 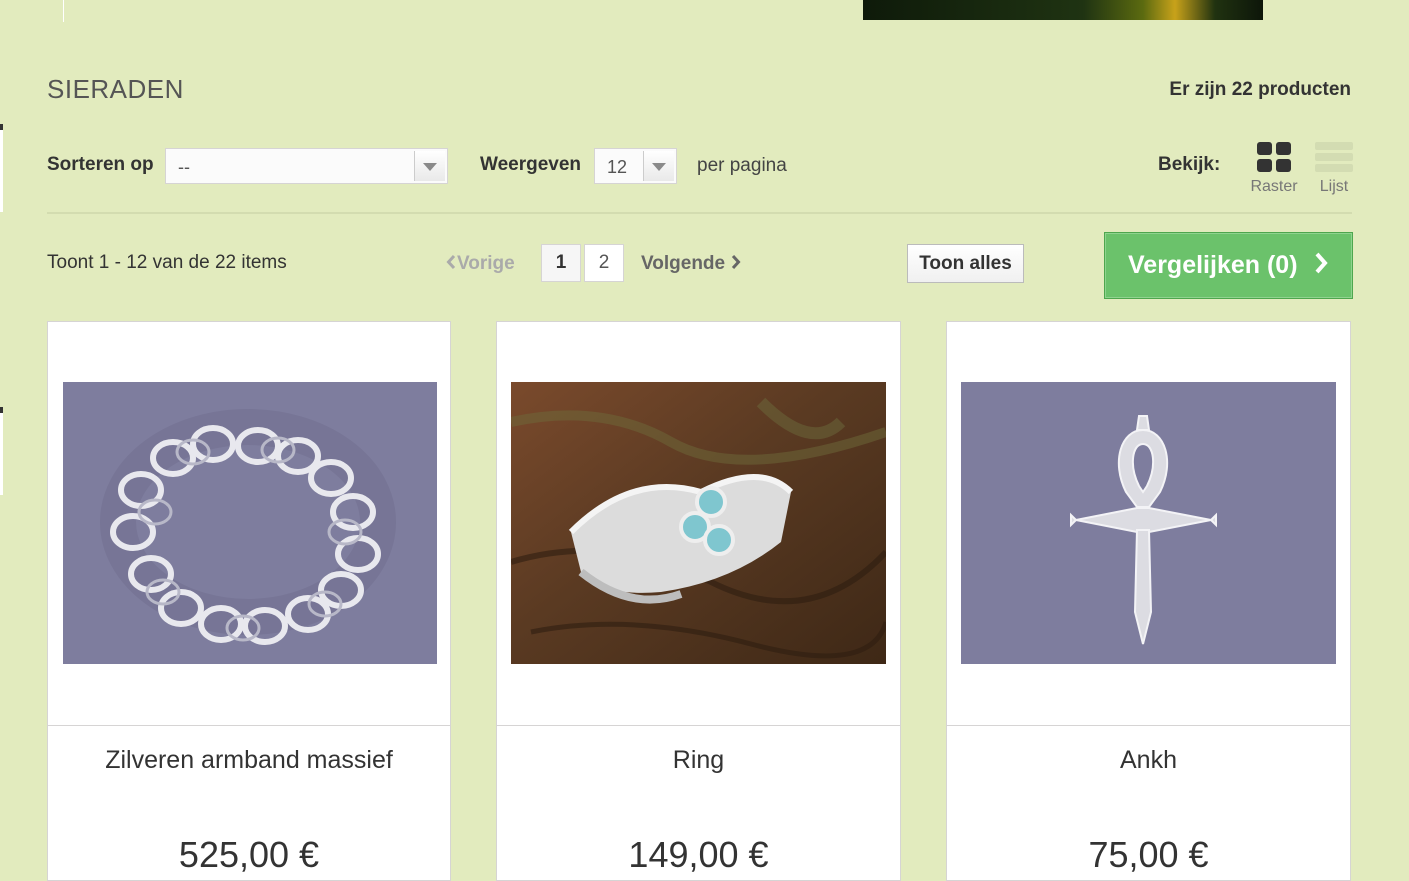 I want to click on compare-button: Vergelijken (0), so click(x=1228, y=265).